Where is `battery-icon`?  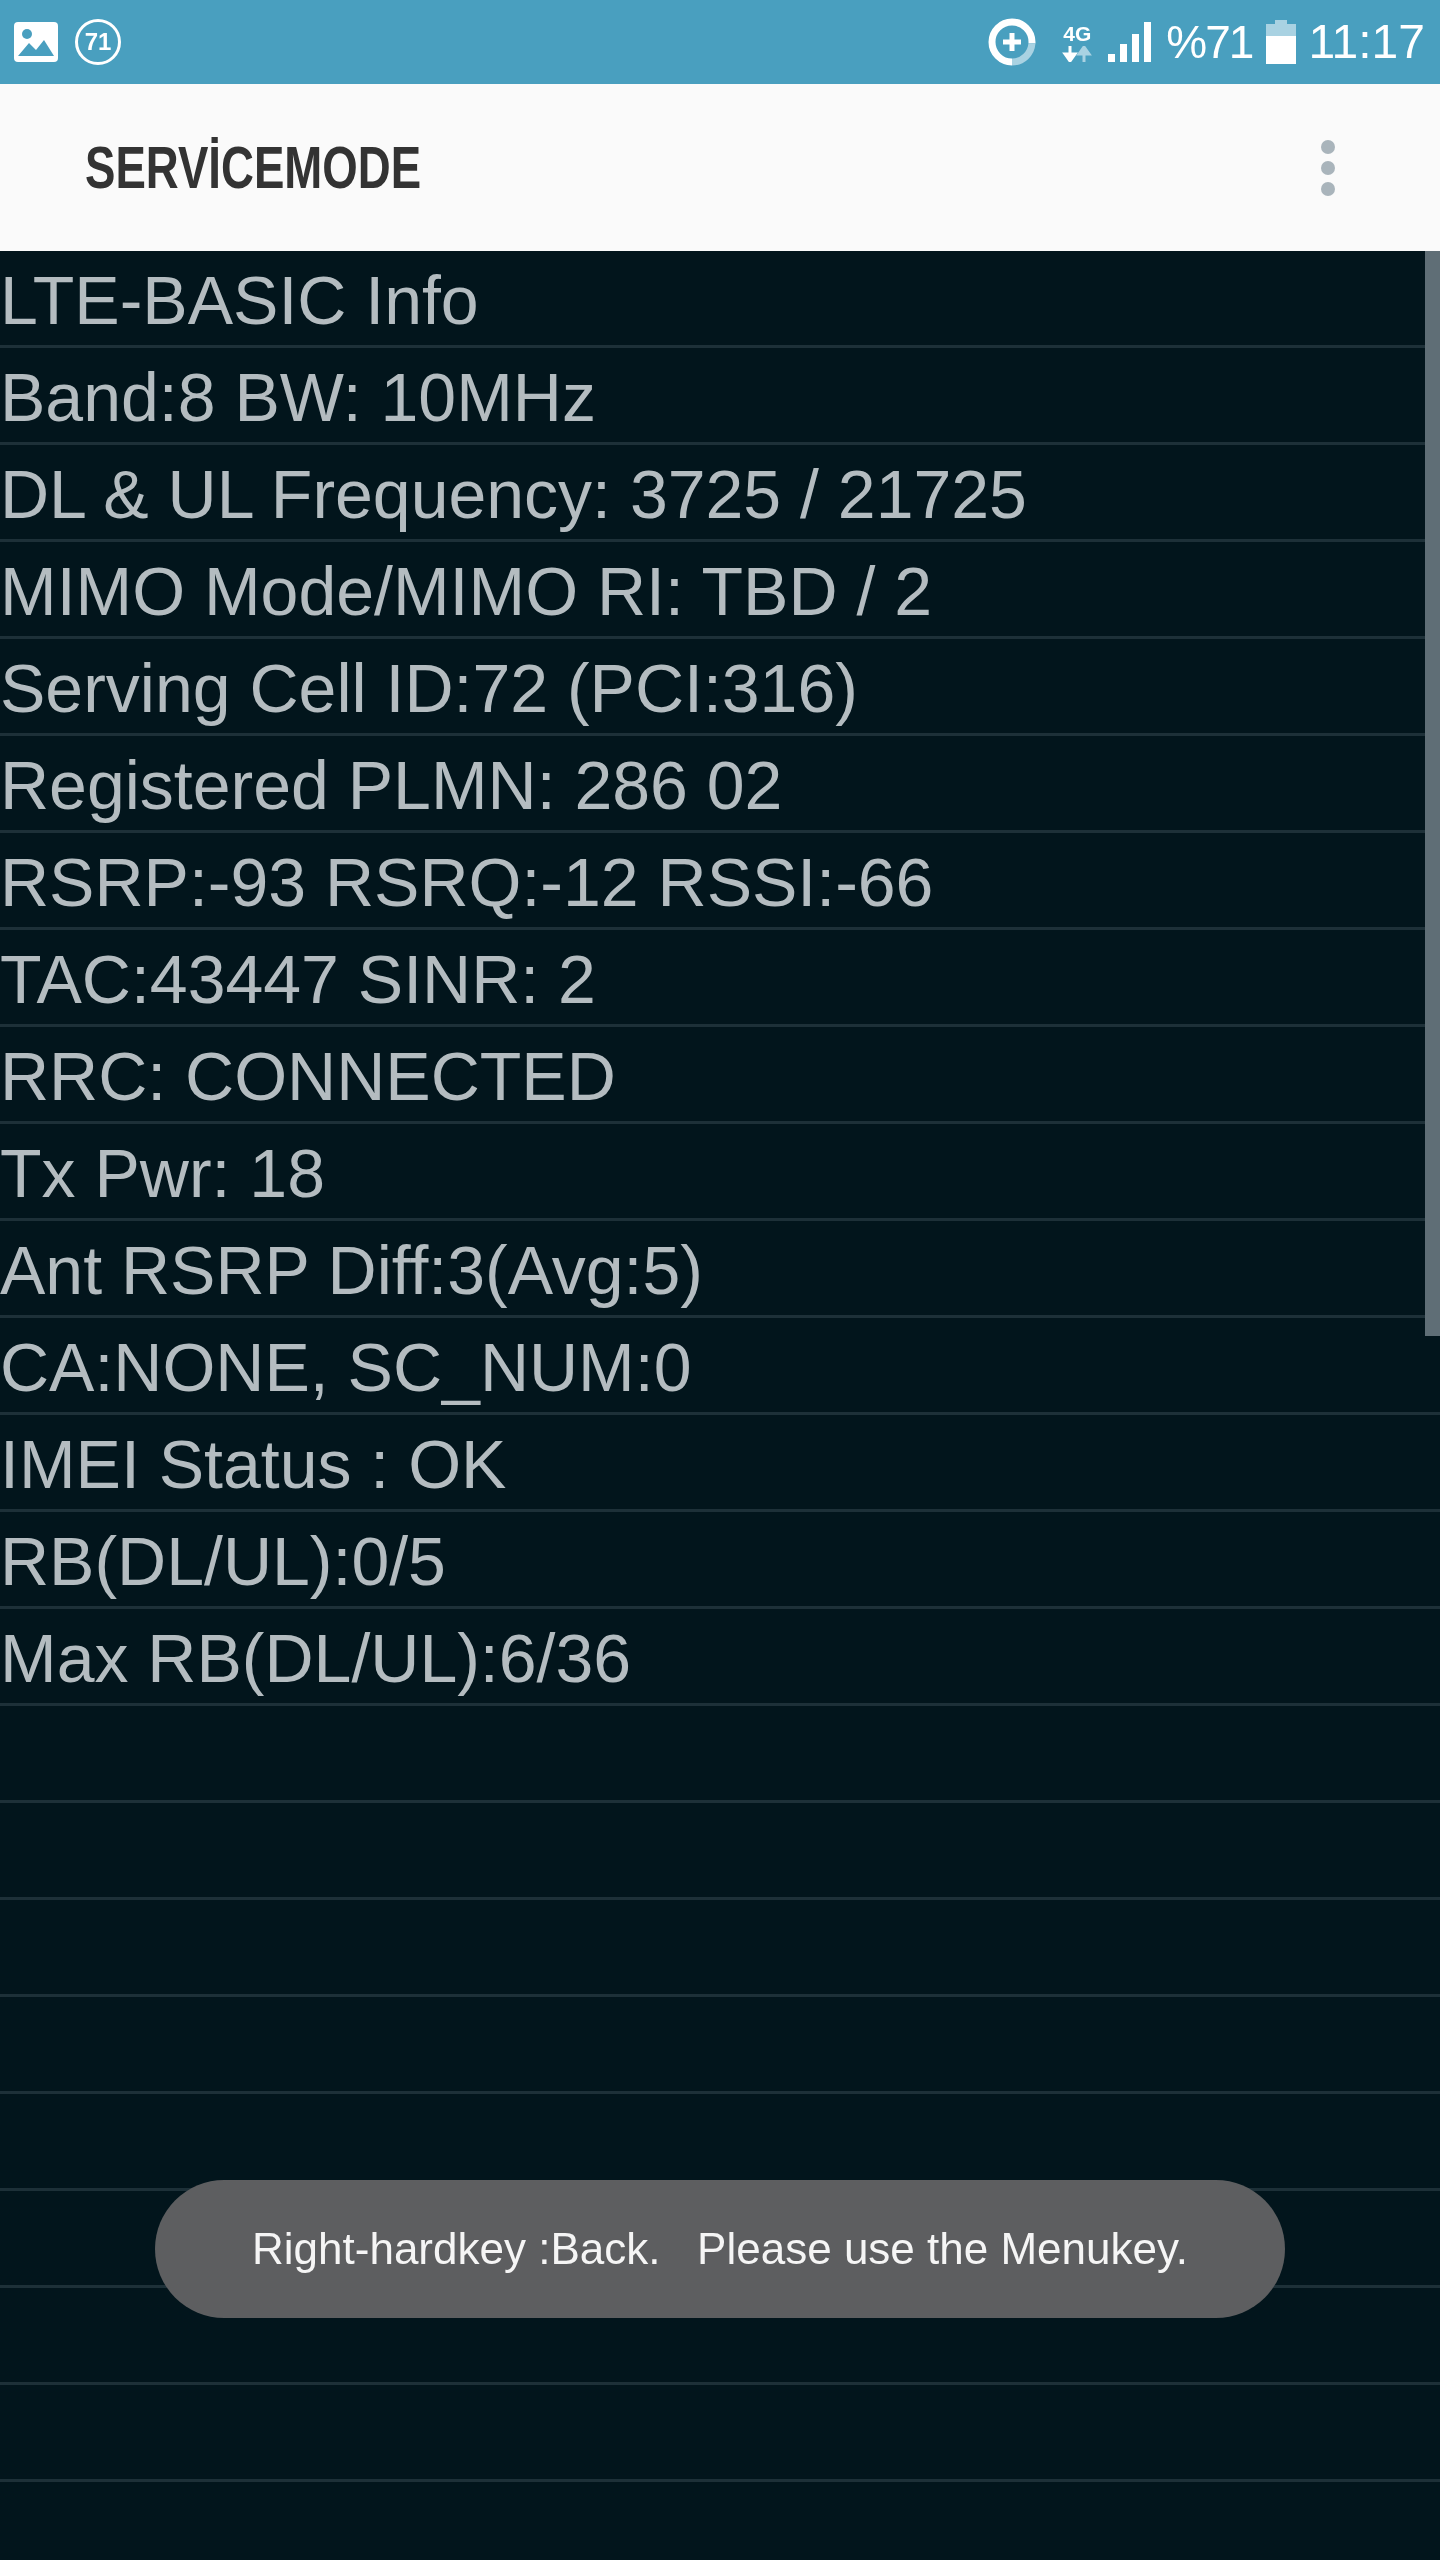 battery-icon is located at coordinates (1281, 42).